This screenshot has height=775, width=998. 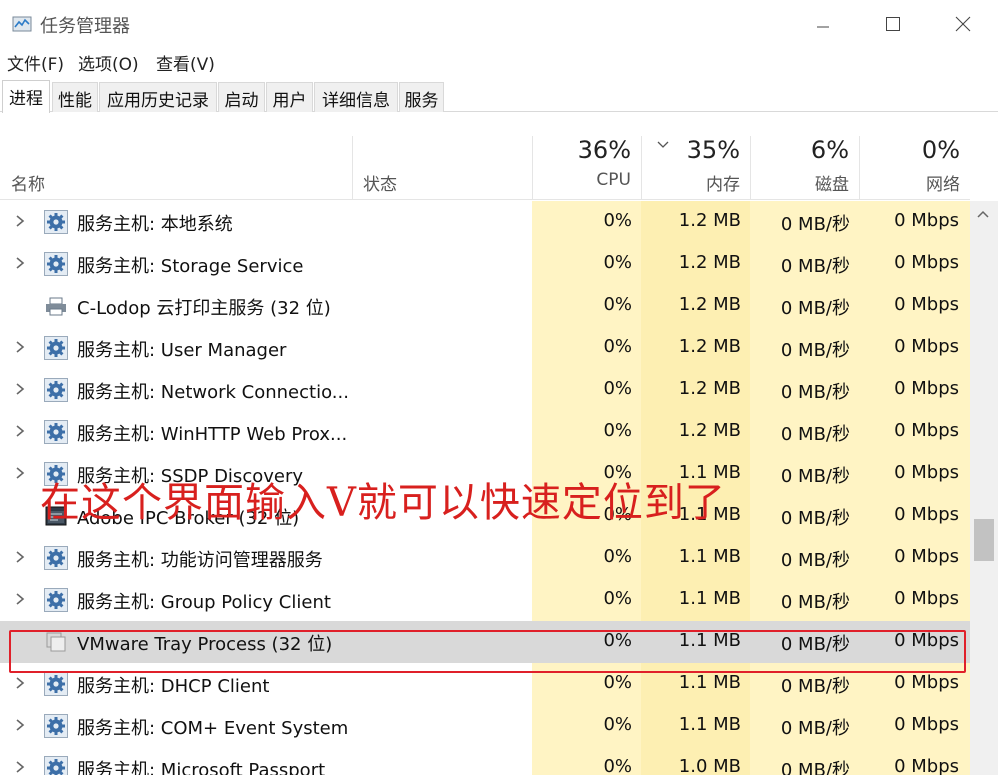 What do you see at coordinates (485, 348) in the screenshot?
I see `process-row: 服务主机: User Manager 0% 1.2 MB 0 MB/秒 0 Mbps` at bounding box center [485, 348].